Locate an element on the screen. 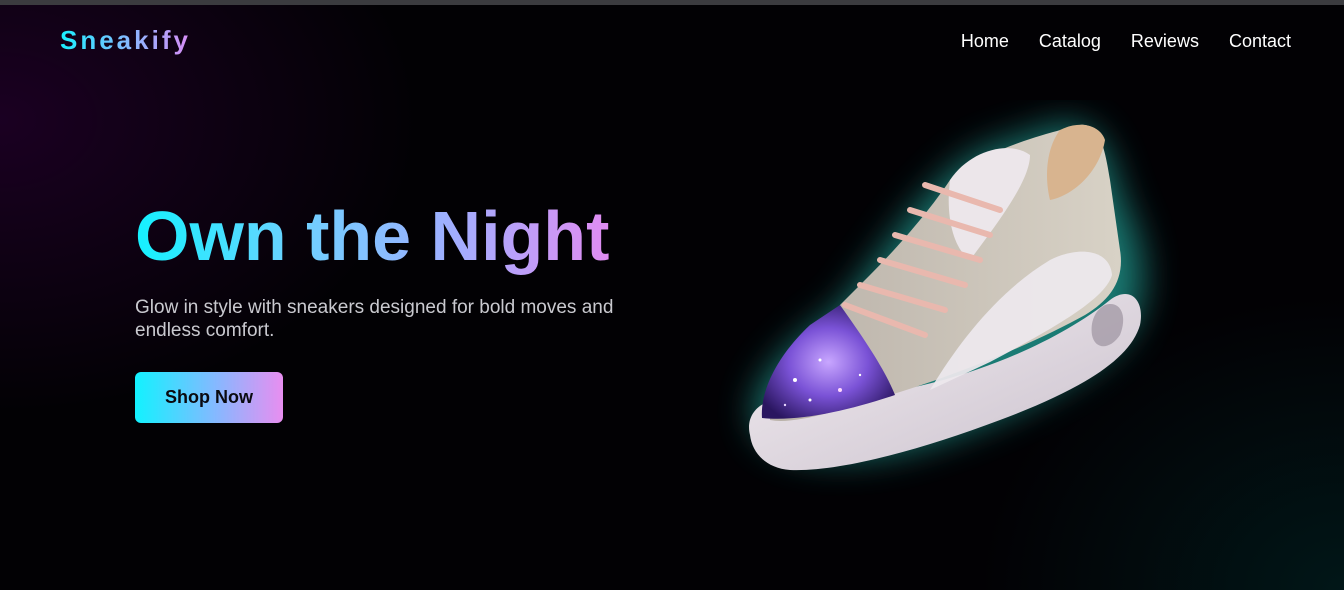 The width and height of the screenshot is (1344, 590). shop-now-button: Shop Now is located at coordinates (209, 397).